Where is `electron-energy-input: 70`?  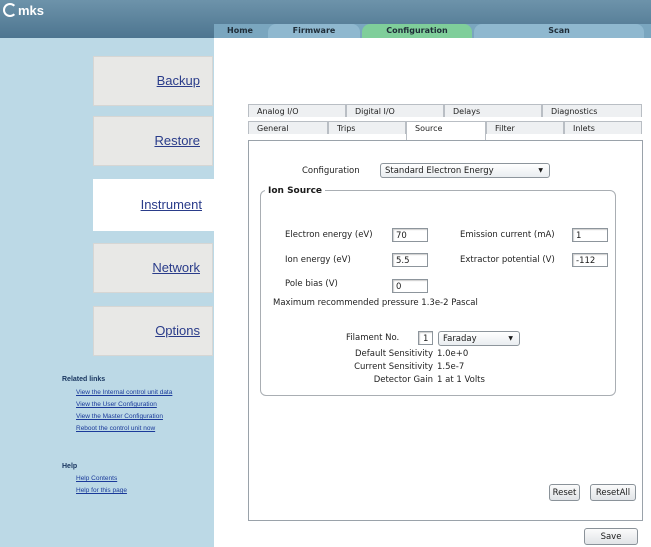
electron-energy-input: 70 is located at coordinates (410, 235).